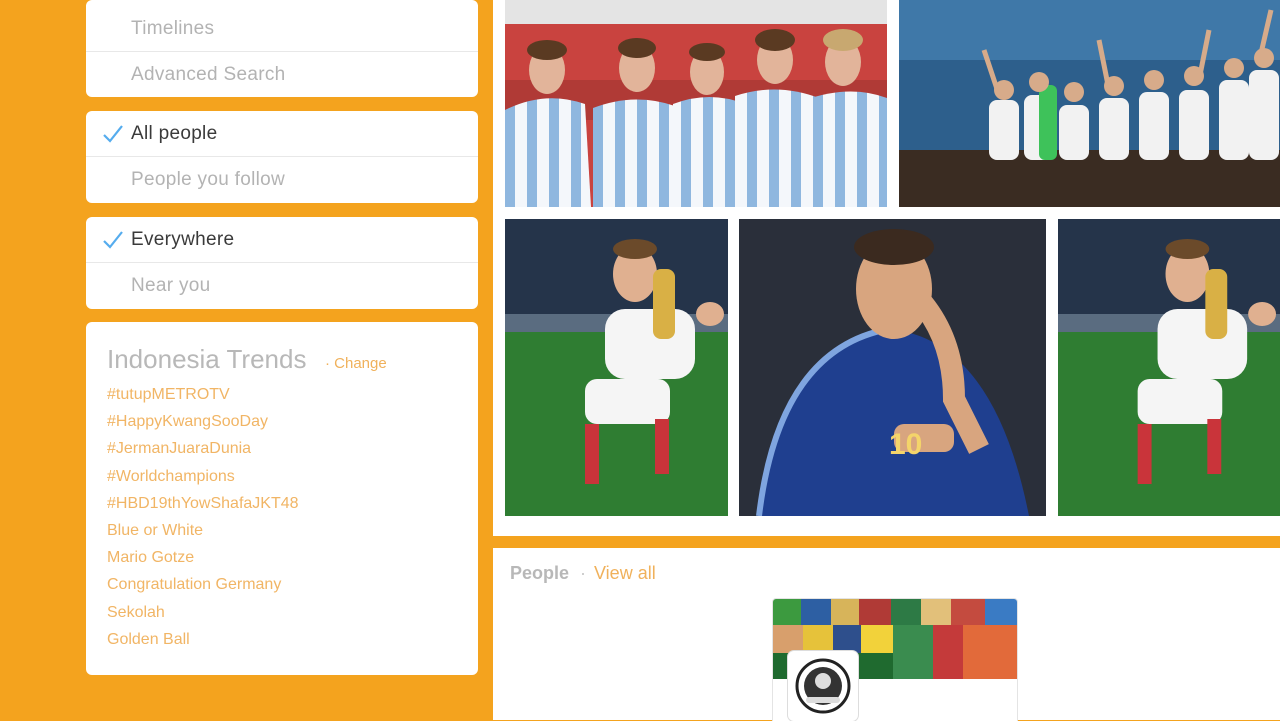 The width and height of the screenshot is (1280, 721). What do you see at coordinates (895, 659) in the screenshot?
I see `profile-card` at bounding box center [895, 659].